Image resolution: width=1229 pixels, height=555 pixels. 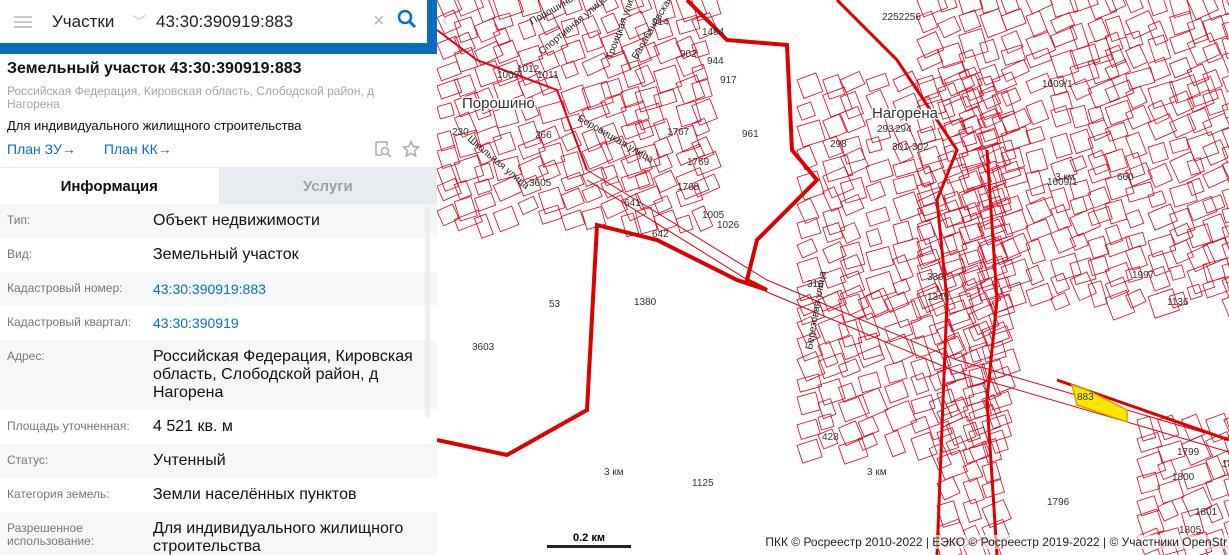 What do you see at coordinates (28, 460) in the screenshot?
I see `info-label: Статус:` at bounding box center [28, 460].